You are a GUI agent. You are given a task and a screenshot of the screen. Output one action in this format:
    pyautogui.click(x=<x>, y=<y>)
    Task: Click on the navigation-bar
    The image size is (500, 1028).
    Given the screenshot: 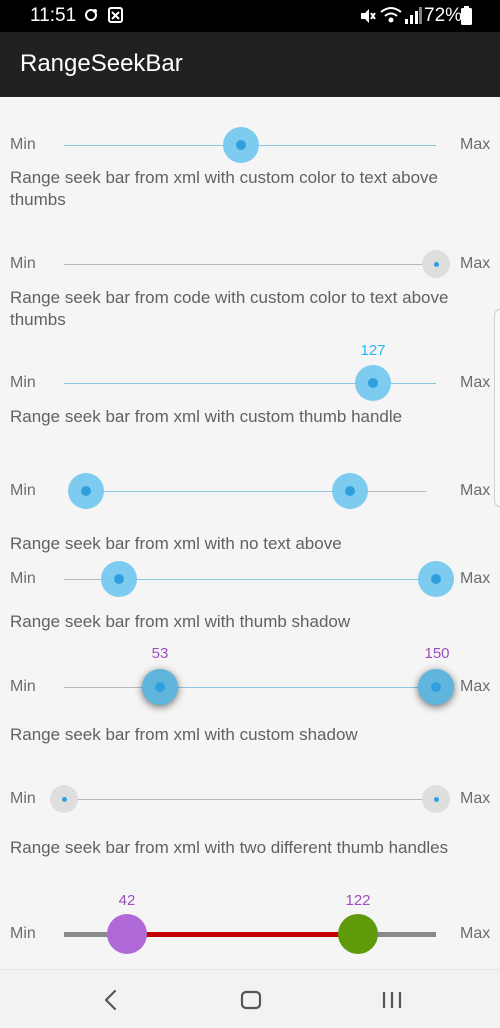 What is the action you would take?
    pyautogui.click(x=250, y=998)
    